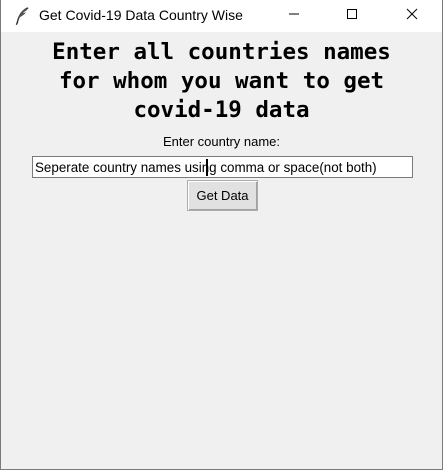 This screenshot has width=443, height=470. Describe the element at coordinates (22, 16) in the screenshot. I see `feather-icon` at that location.